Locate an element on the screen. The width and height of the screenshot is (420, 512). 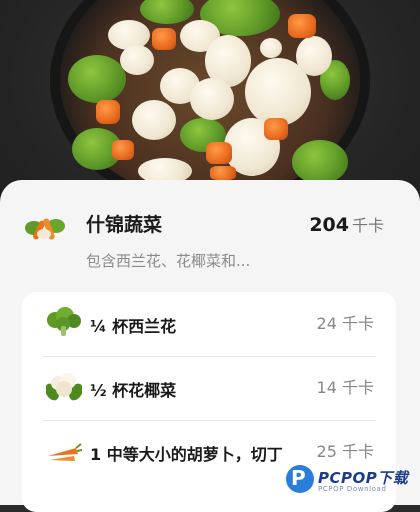
mixed-vegetables-icon is located at coordinates (45, 229).